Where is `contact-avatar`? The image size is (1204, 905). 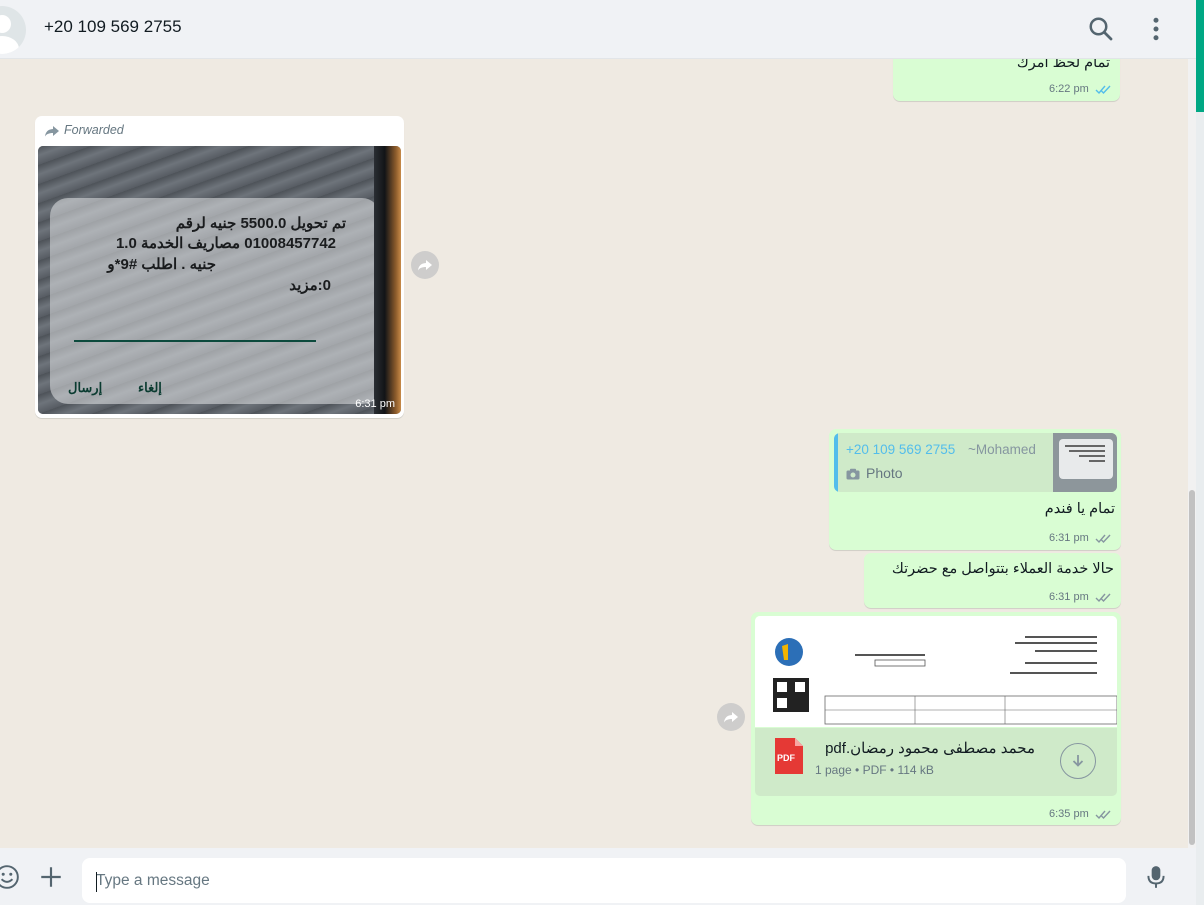 contact-avatar is located at coordinates (13, 30).